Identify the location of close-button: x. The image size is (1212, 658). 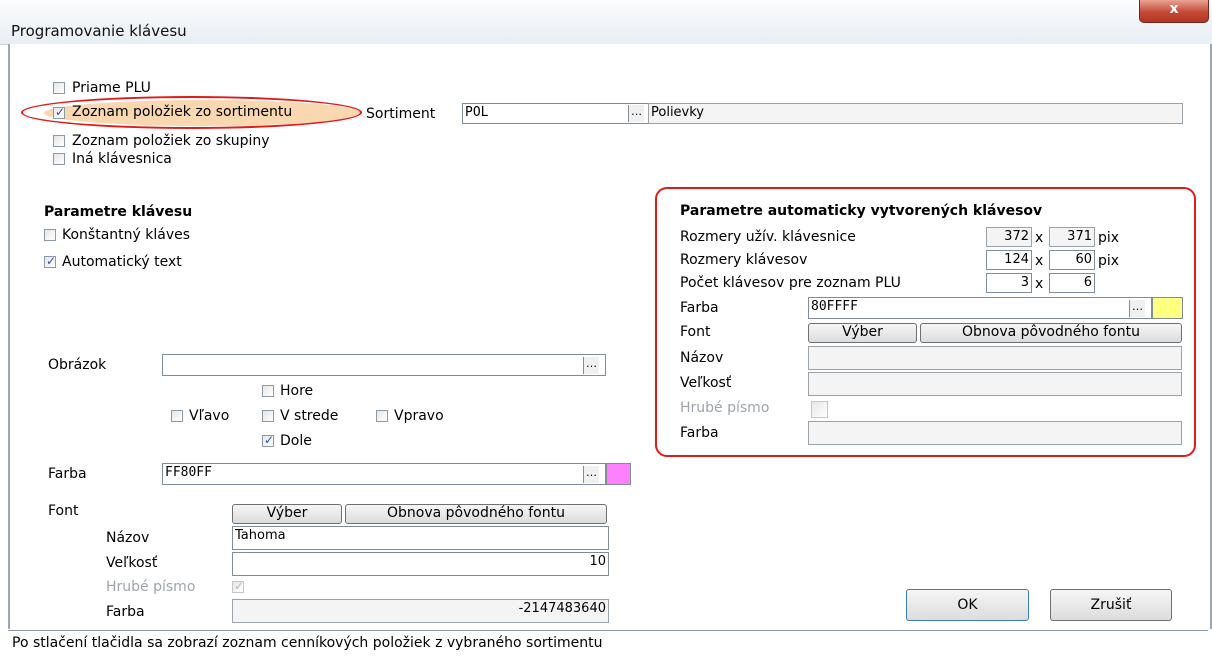
(1174, 11).